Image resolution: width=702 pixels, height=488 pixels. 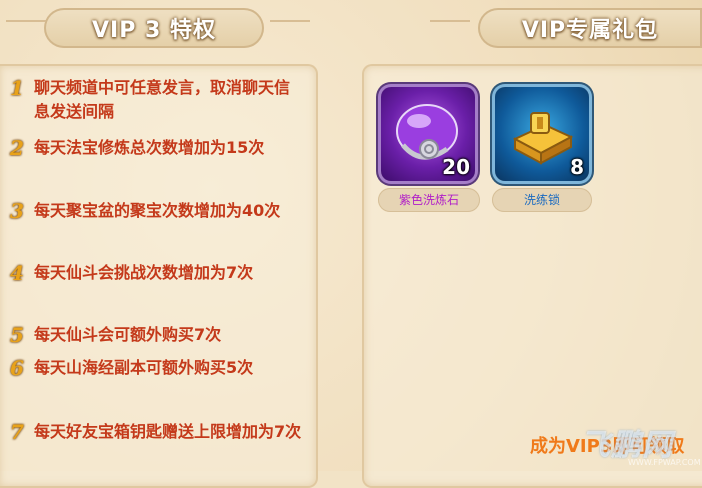 What do you see at coordinates (157, 210) in the screenshot?
I see `privilege-text: 每天聚宝盆的聚宝次数增加为40次` at bounding box center [157, 210].